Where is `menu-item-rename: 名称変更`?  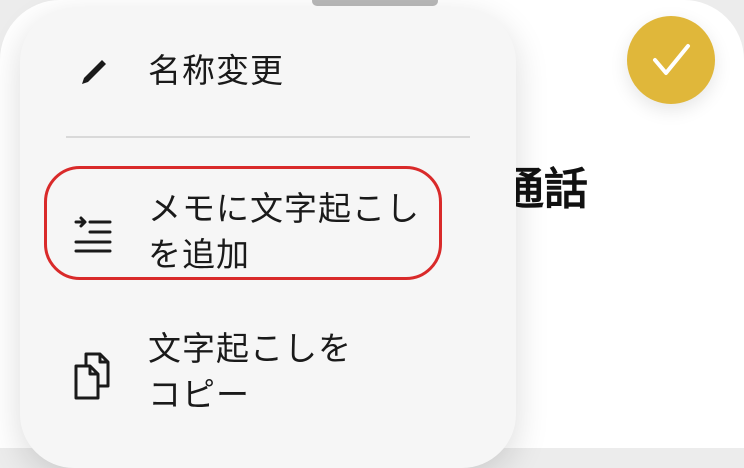
menu-item-rename: 名称変更 is located at coordinates (268, 71).